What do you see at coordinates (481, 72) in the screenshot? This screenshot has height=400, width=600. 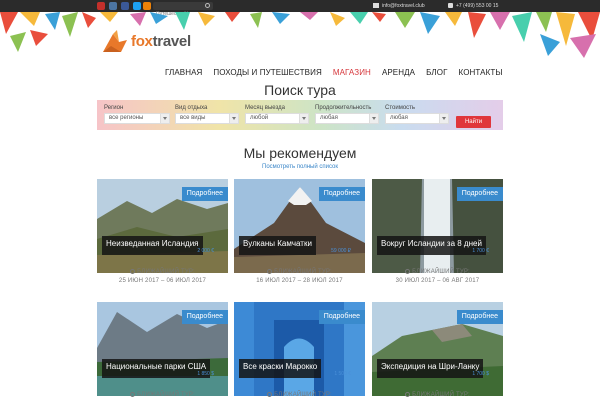 I see `nav-item-contacts: КОНТАКТЫ` at bounding box center [481, 72].